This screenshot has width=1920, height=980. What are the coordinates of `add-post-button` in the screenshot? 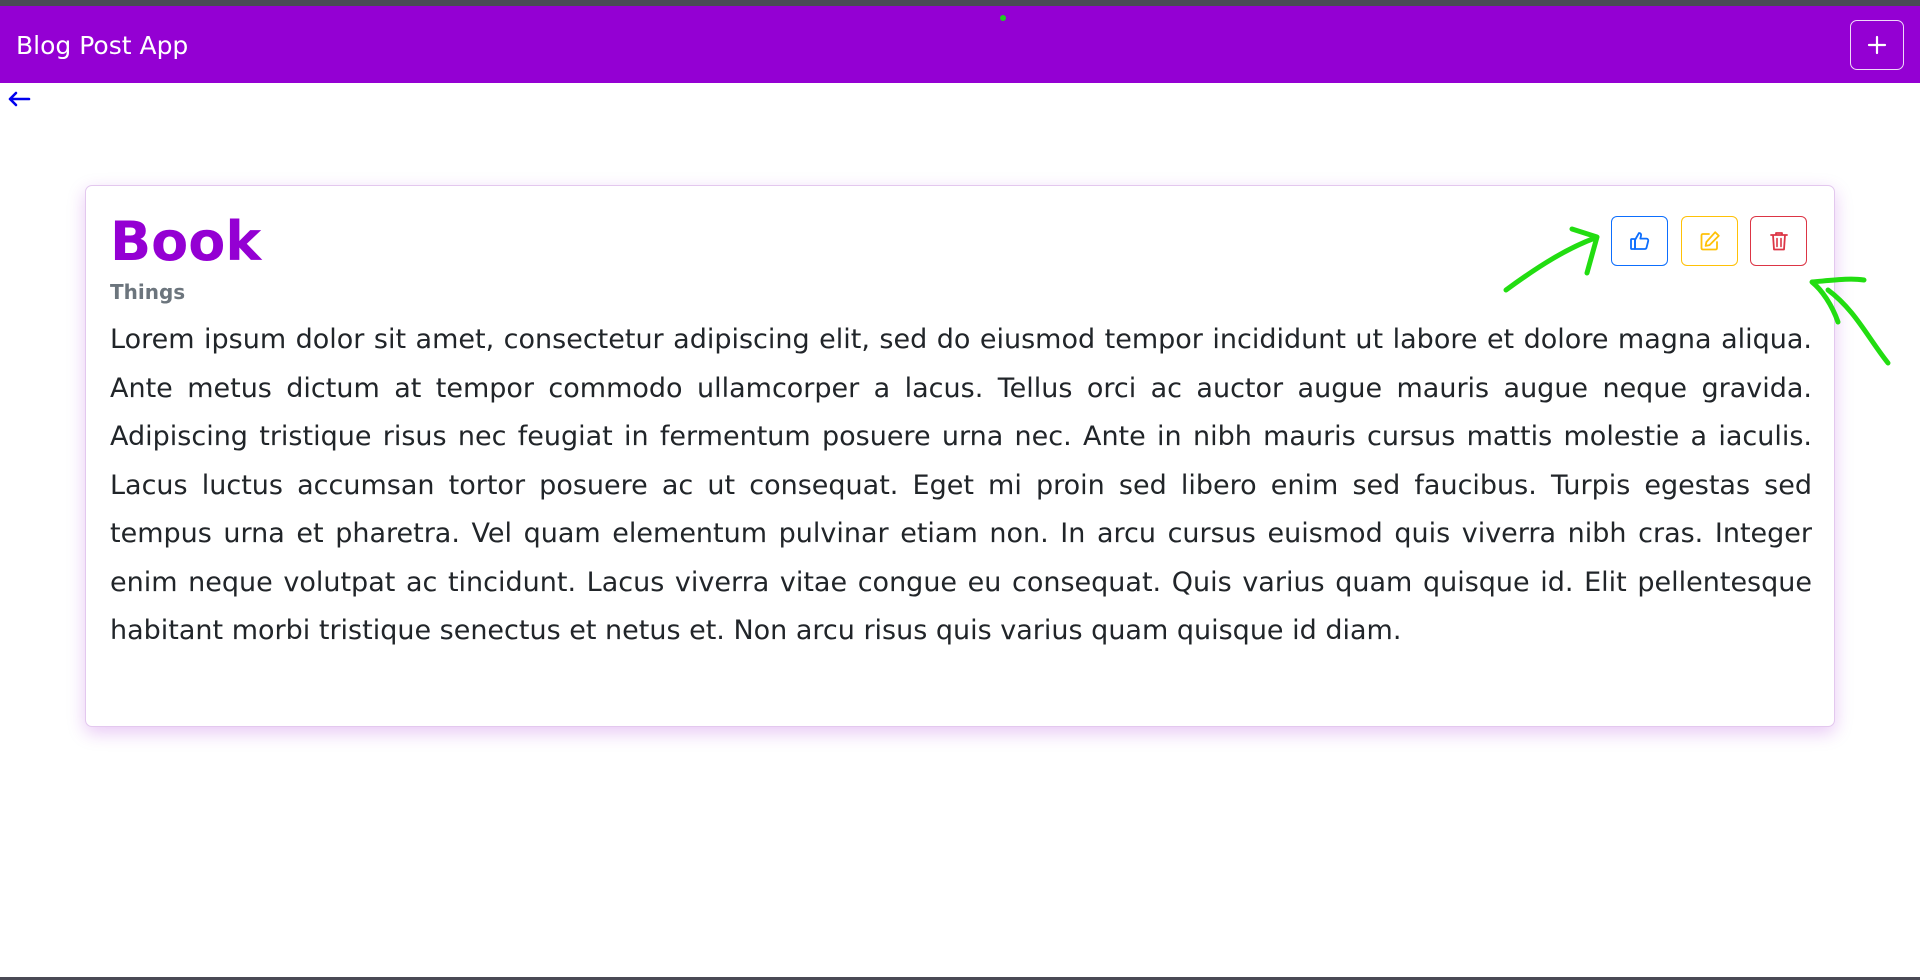 It's located at (1877, 45).